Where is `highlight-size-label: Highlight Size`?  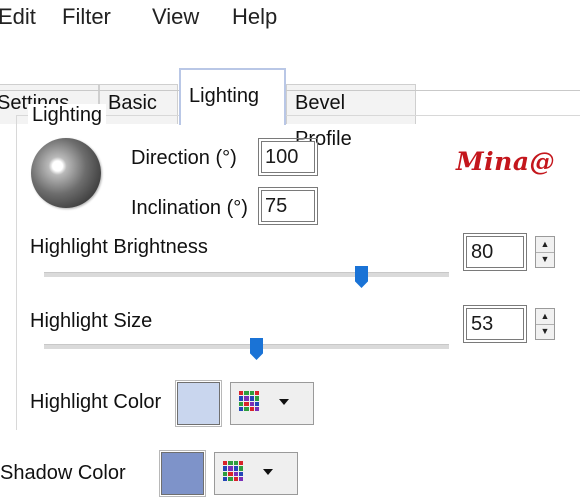 highlight-size-label: Highlight Size is located at coordinates (91, 321).